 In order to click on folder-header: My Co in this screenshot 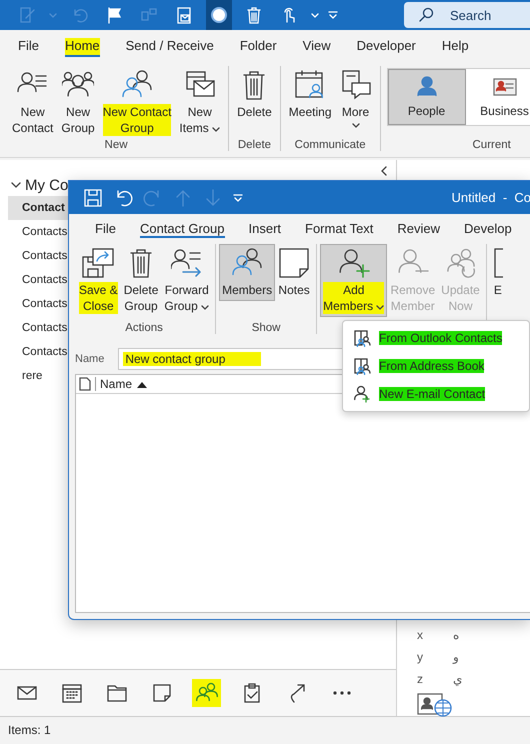, I will do `click(198, 185)`.